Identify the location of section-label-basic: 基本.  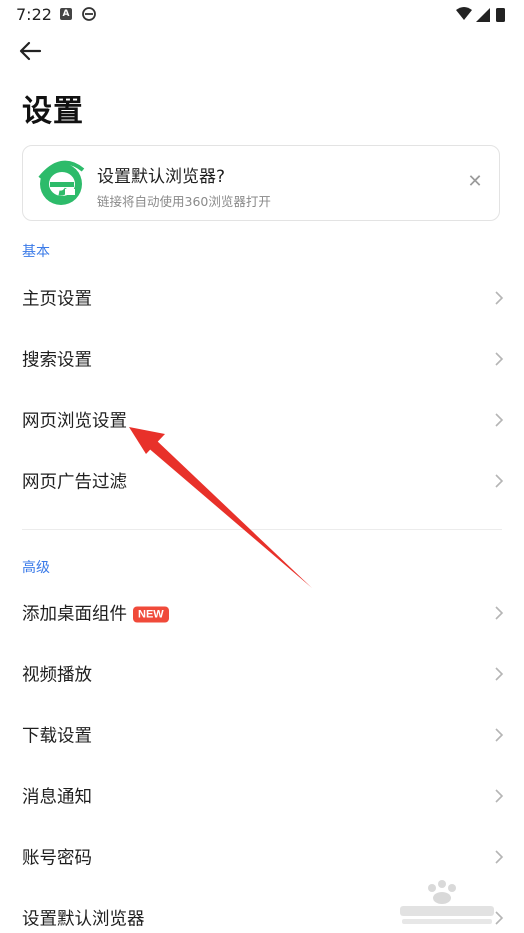
(36, 252).